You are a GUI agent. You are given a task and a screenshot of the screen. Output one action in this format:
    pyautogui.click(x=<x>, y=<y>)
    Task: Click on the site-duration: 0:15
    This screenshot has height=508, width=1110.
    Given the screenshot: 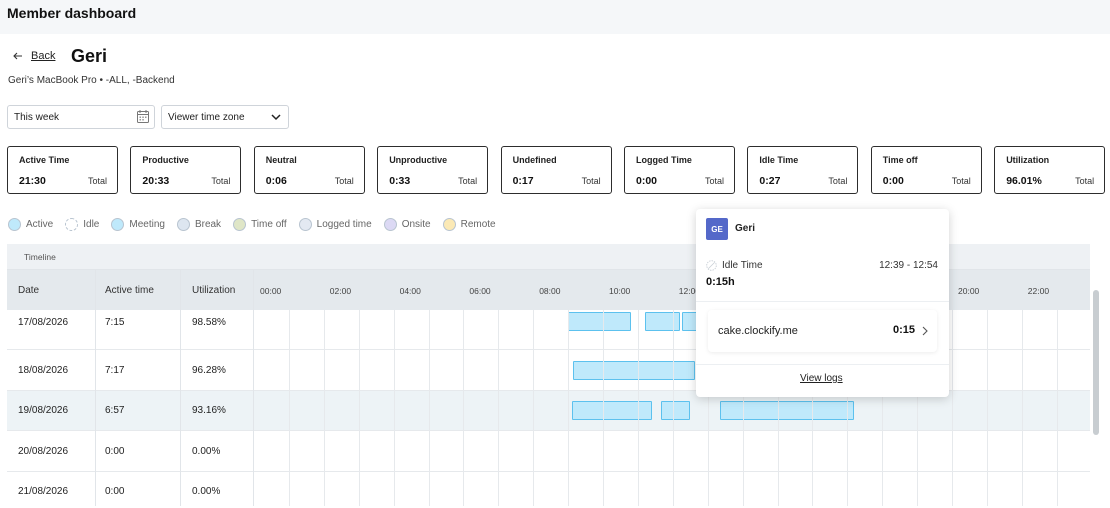 What is the action you would take?
    pyautogui.click(x=903, y=330)
    